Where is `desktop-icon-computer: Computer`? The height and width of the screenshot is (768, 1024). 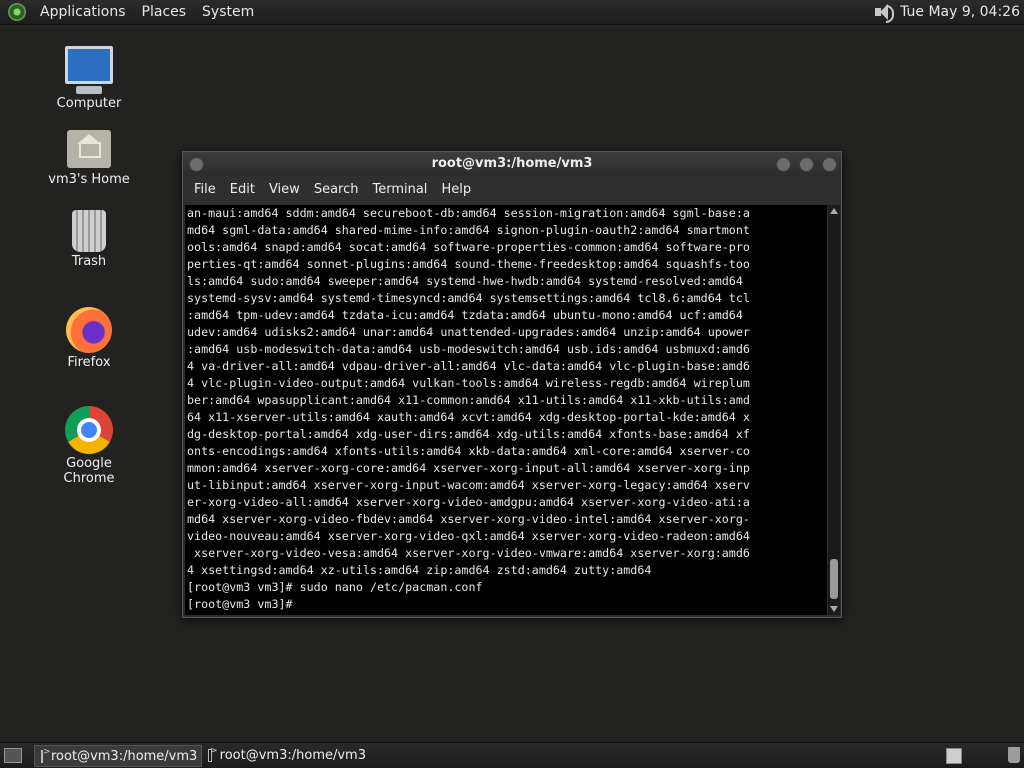 desktop-icon-computer: Computer is located at coordinates (89, 78).